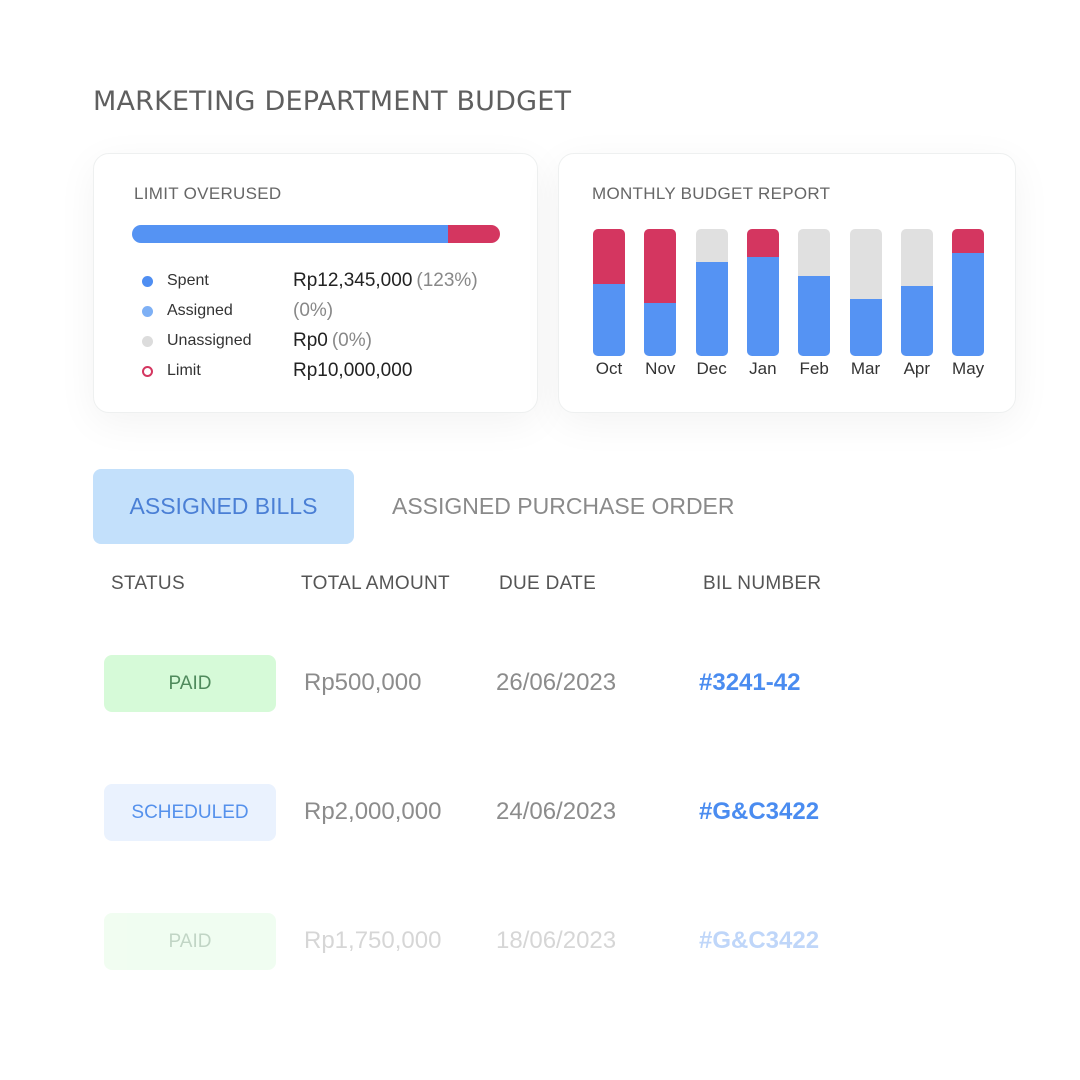 Image resolution: width=1080 pixels, height=1080 pixels. What do you see at coordinates (223, 506) in the screenshot?
I see `tab-assigned-bills: ASSIGNED BILLS` at bounding box center [223, 506].